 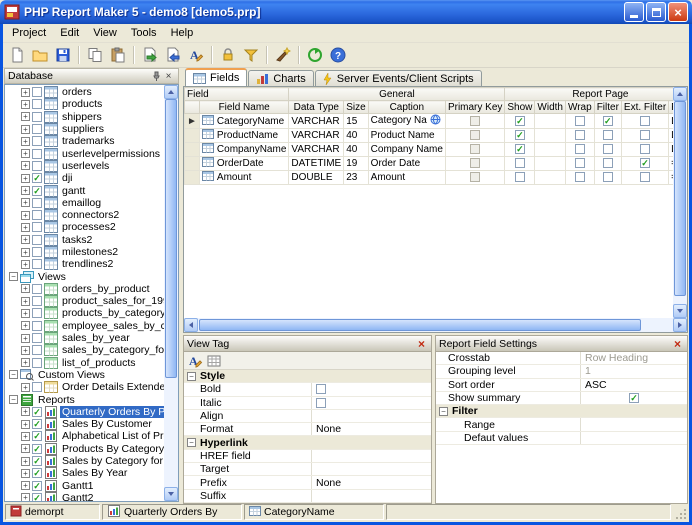 What do you see at coordinates (634, 358) in the screenshot?
I see `property-value: Row Heading` at bounding box center [634, 358].